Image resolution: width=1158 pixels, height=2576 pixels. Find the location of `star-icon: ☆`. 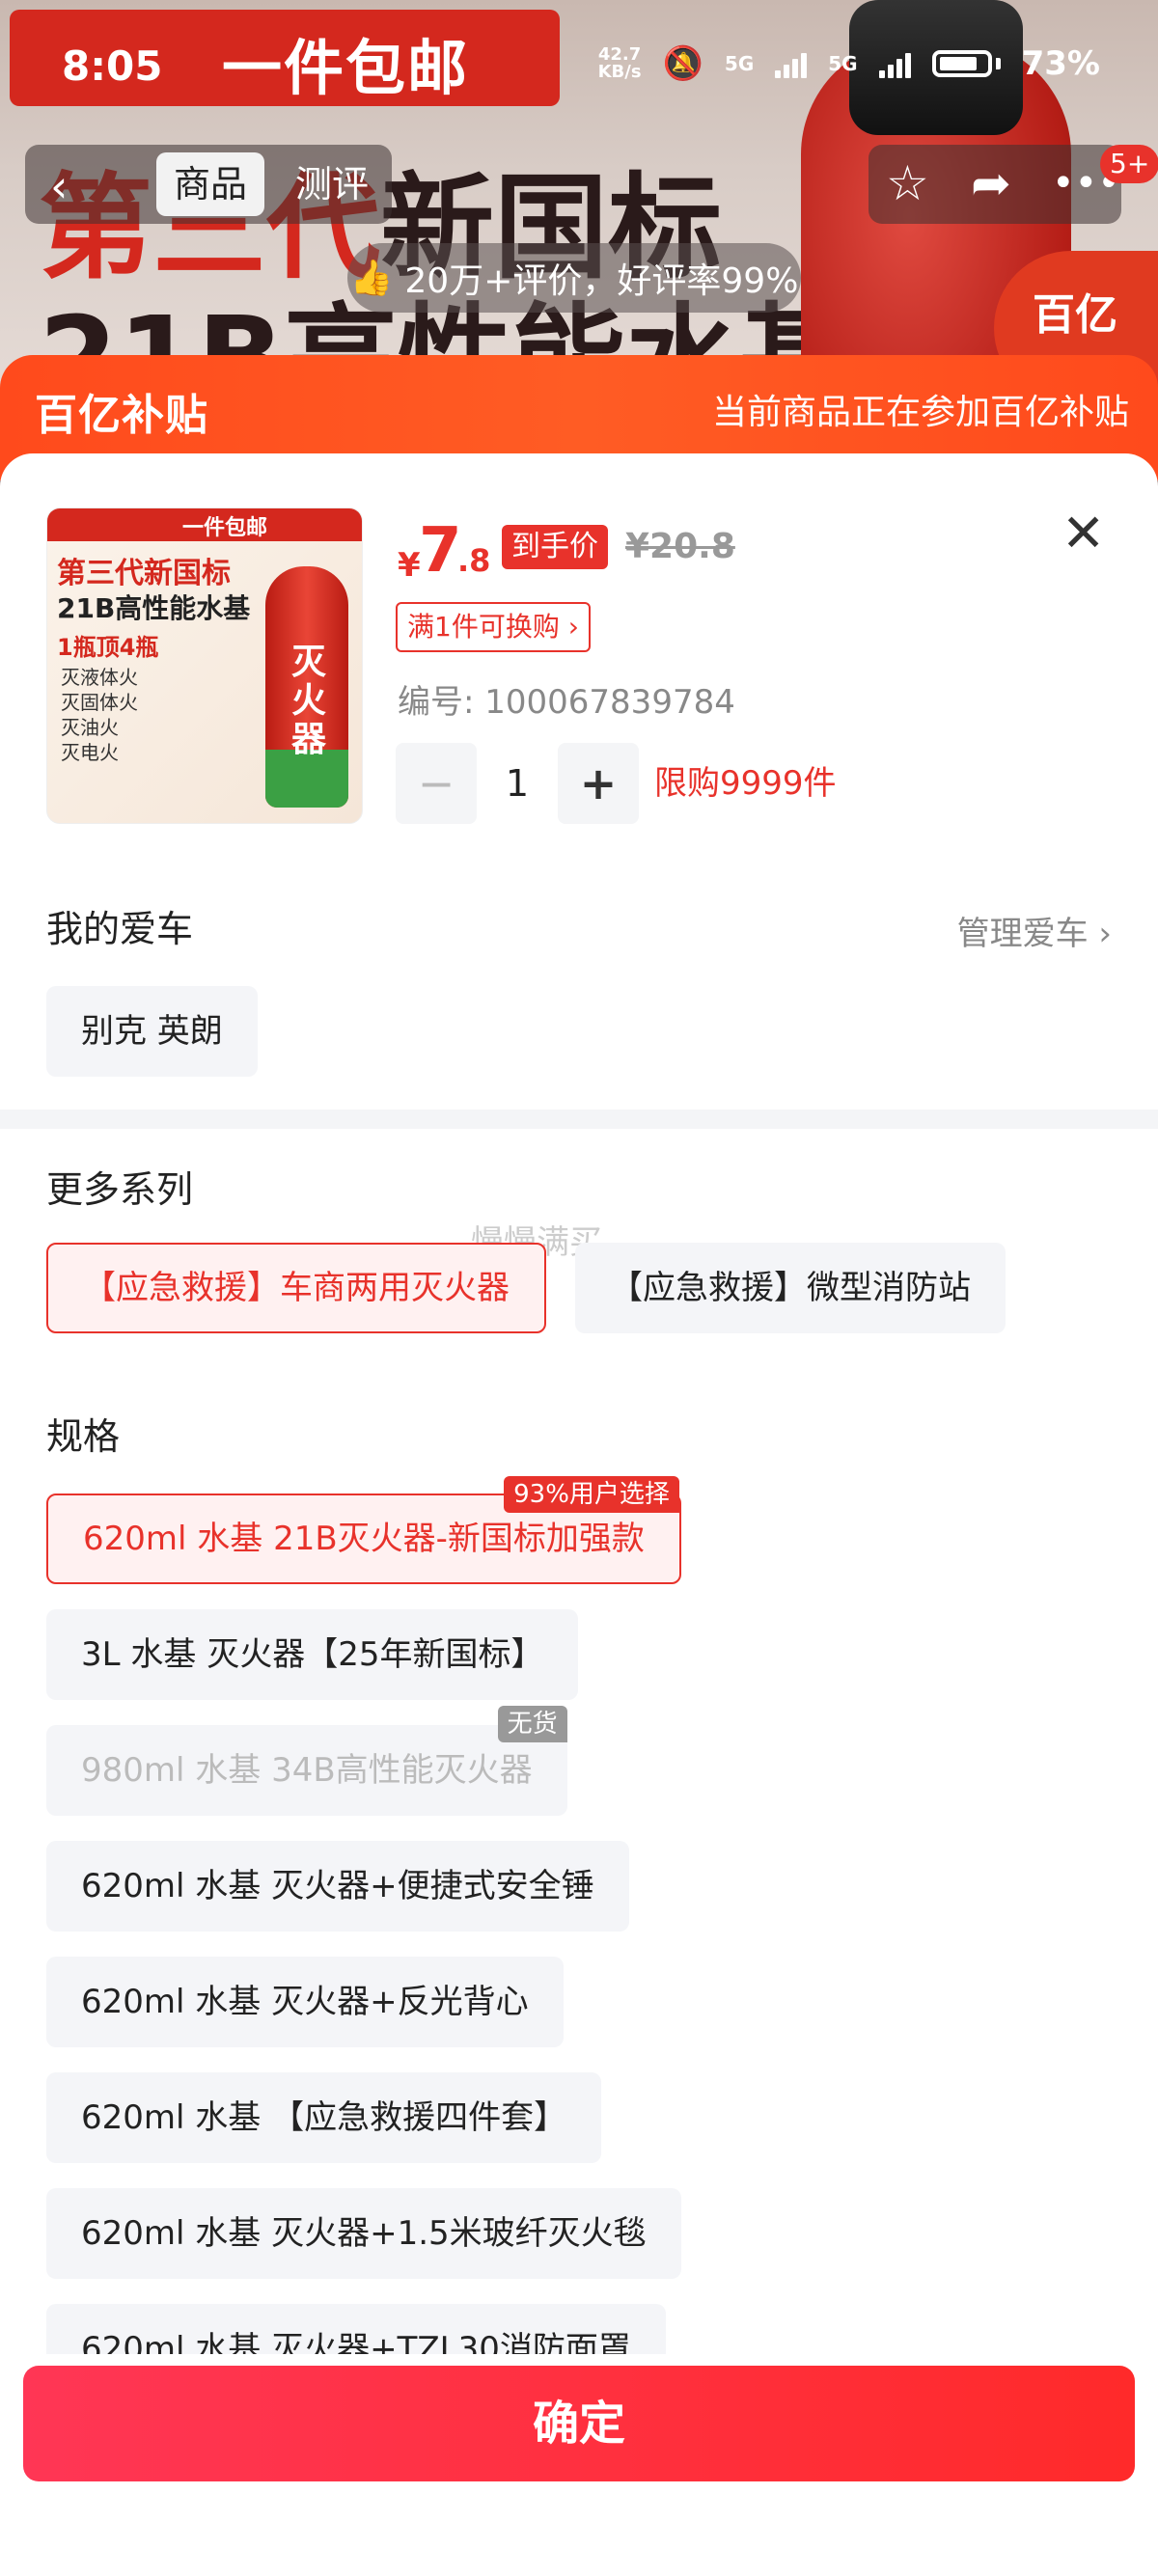

star-icon: ☆ is located at coordinates (907, 183).